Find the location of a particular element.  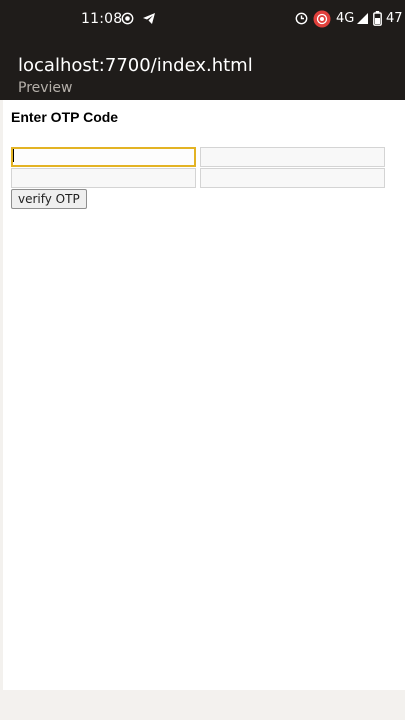

telegram-icon is located at coordinates (149, 18).